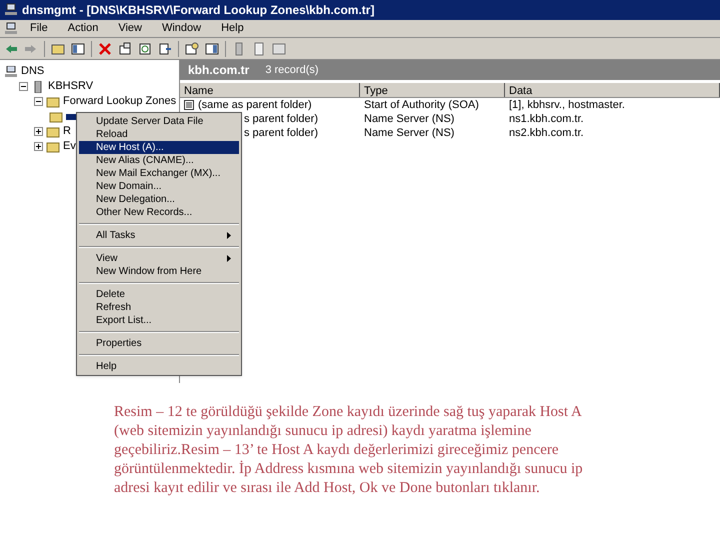 The width and height of the screenshot is (720, 540). I want to click on table-cell: ns2.kbh.com.tr., so click(546, 133).